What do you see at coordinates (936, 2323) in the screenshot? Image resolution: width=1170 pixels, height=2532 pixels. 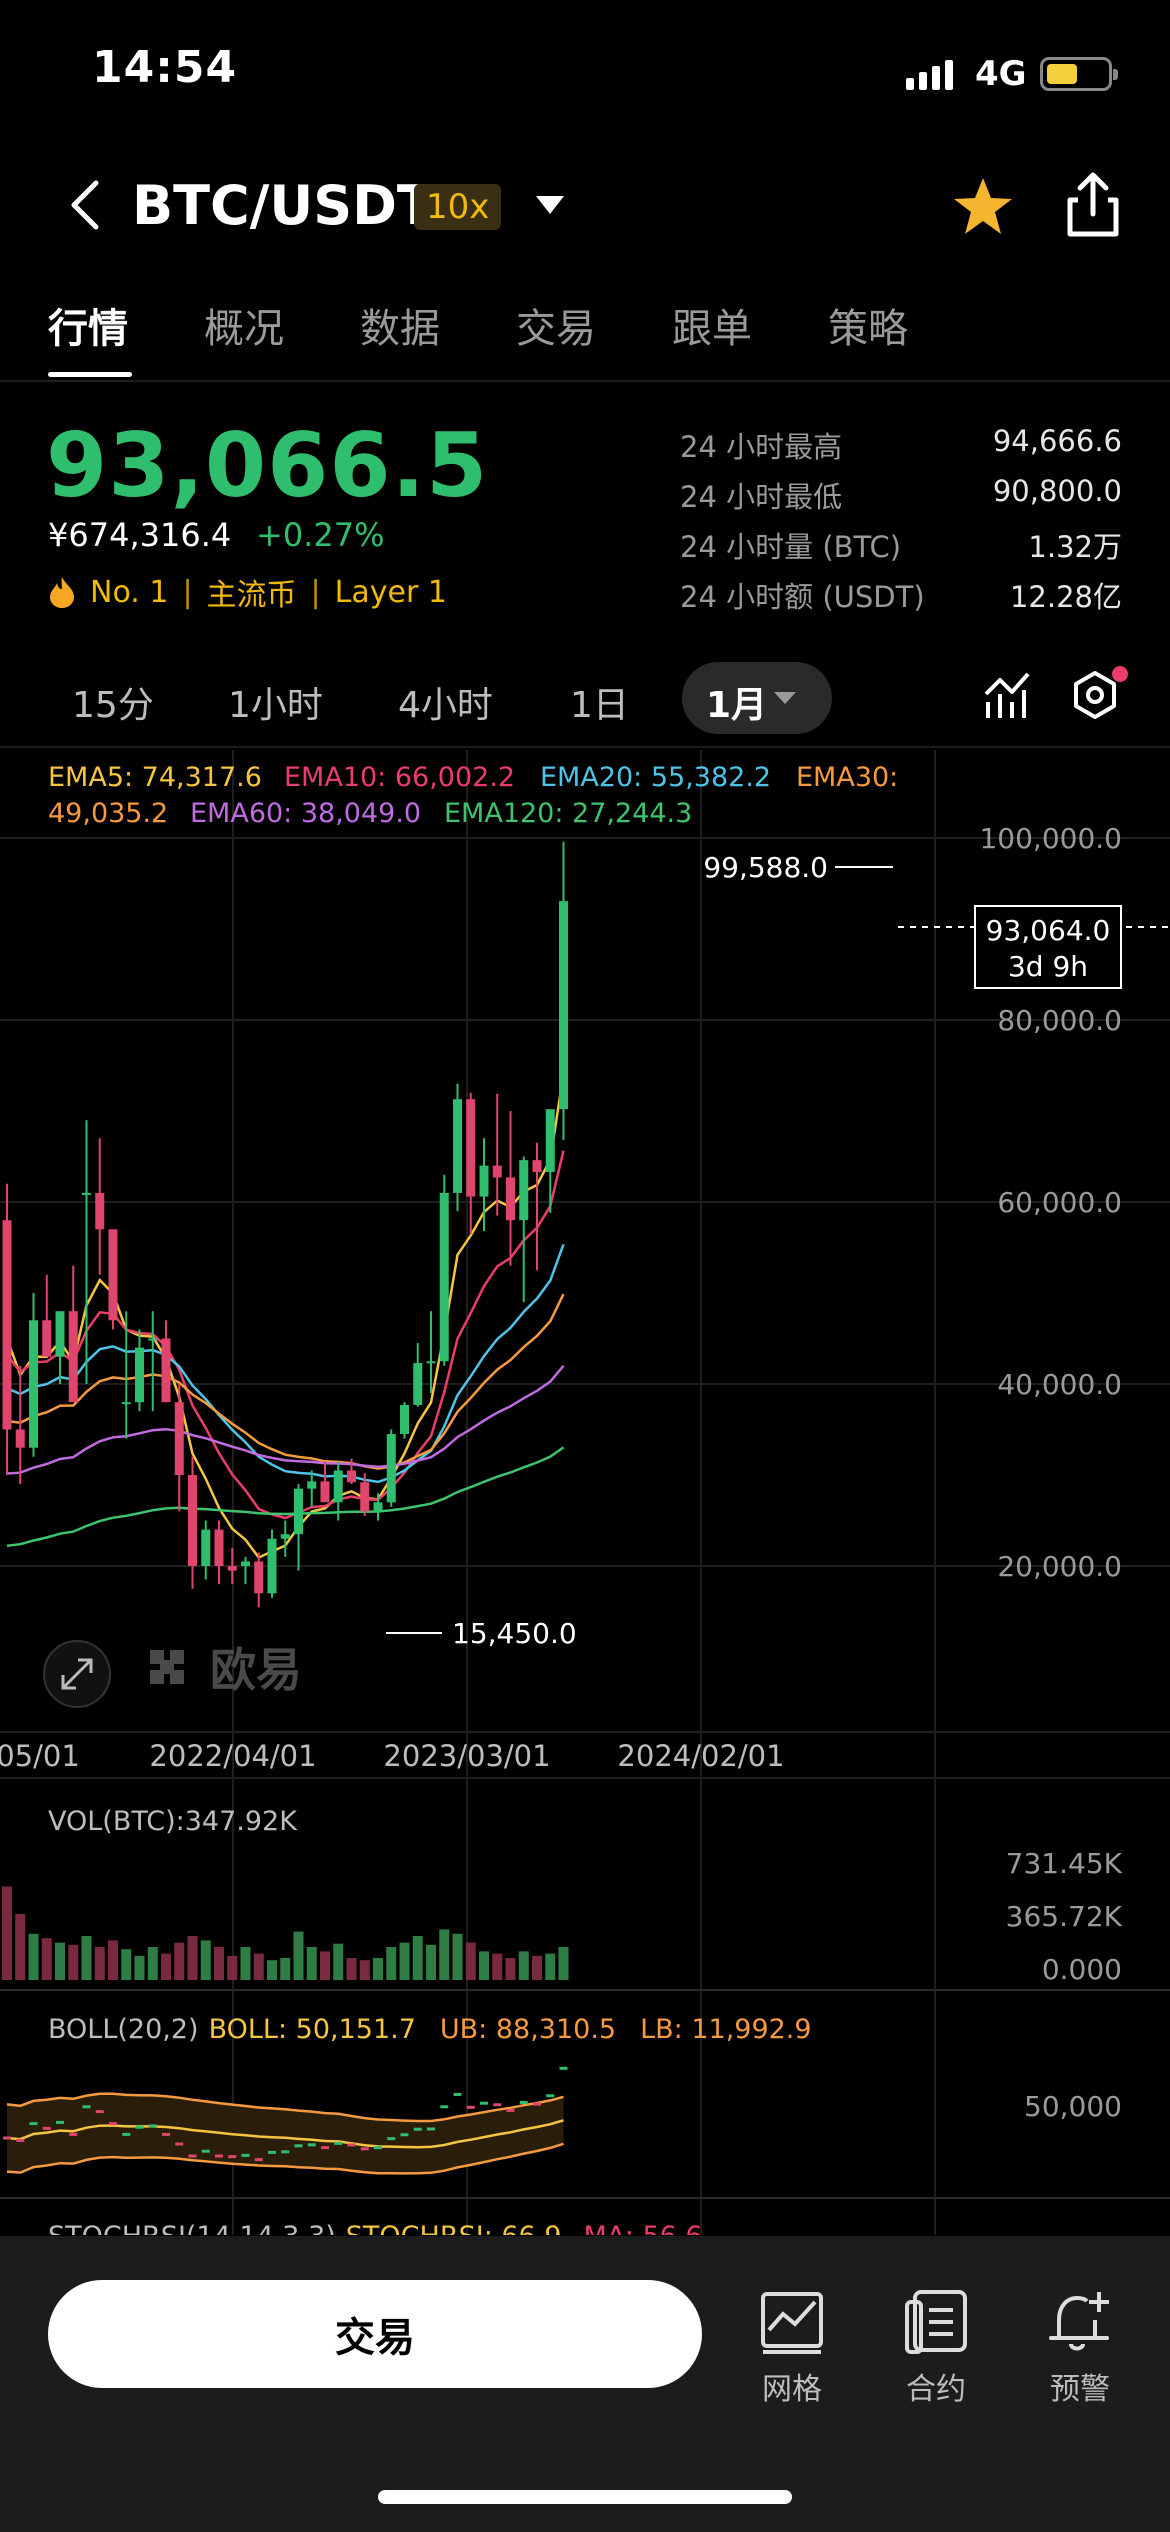 I see `contract-icon` at bounding box center [936, 2323].